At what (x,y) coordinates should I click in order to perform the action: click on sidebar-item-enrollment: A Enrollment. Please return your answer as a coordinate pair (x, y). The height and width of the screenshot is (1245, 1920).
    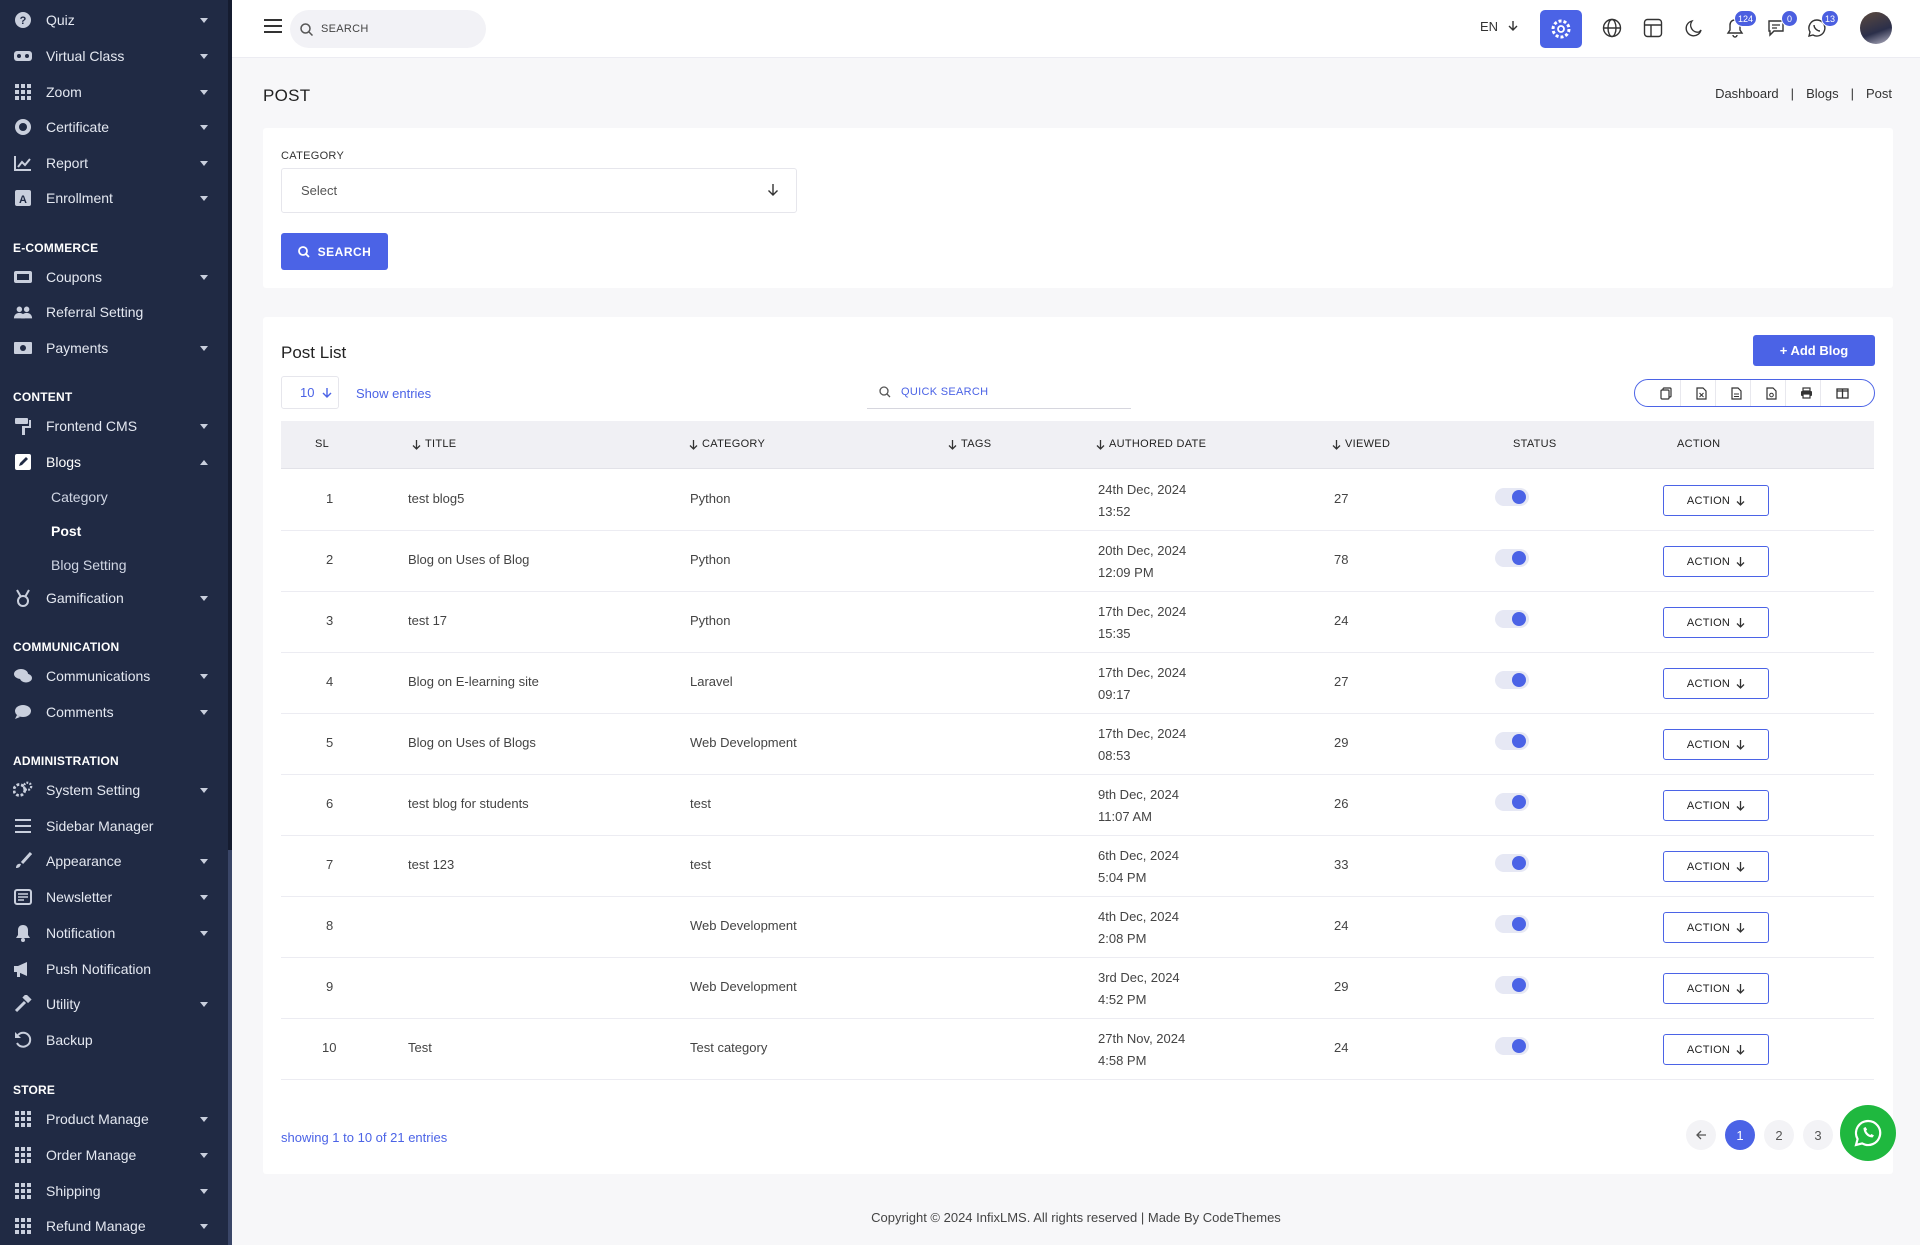
    Looking at the image, I should click on (114, 198).